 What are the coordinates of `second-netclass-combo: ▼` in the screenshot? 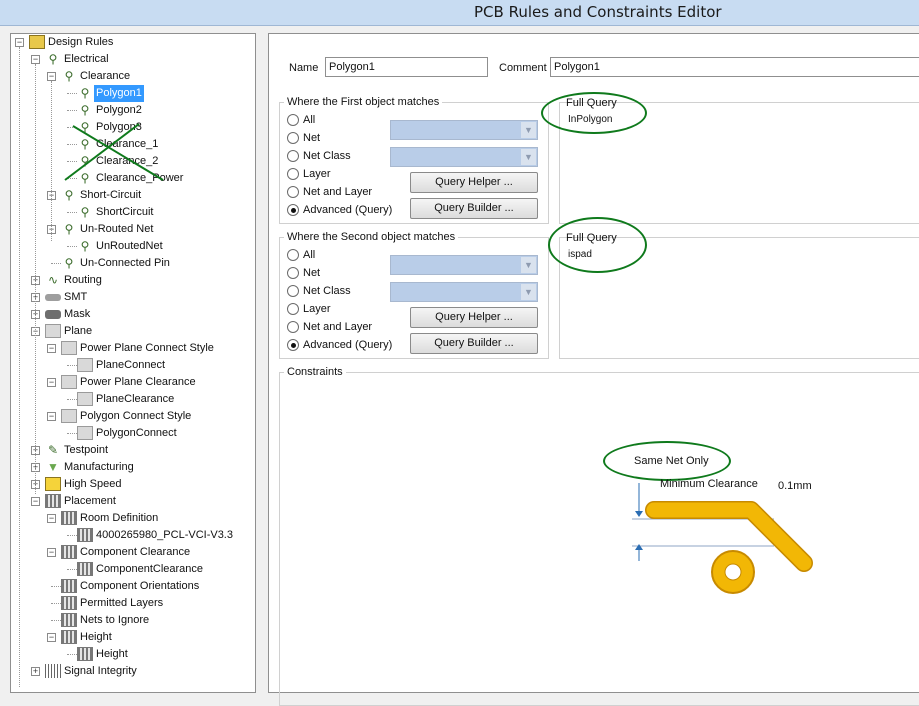 It's located at (464, 292).